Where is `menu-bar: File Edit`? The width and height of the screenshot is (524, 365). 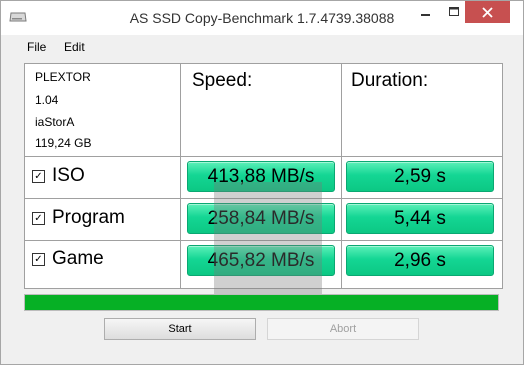 menu-bar: File Edit is located at coordinates (262, 46).